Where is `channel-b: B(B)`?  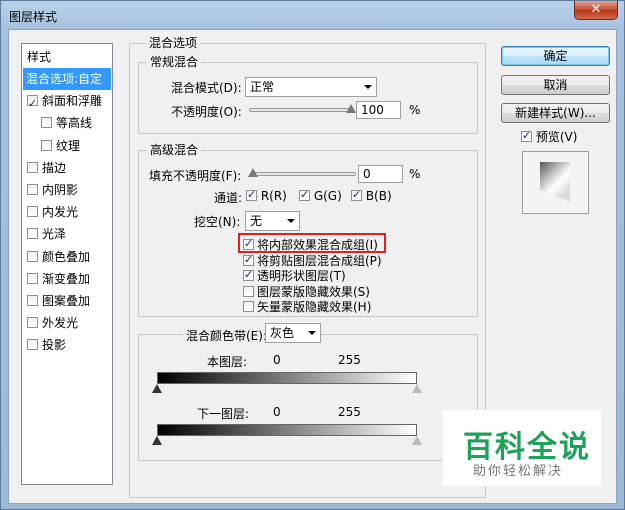
channel-b: B(B) is located at coordinates (371, 195).